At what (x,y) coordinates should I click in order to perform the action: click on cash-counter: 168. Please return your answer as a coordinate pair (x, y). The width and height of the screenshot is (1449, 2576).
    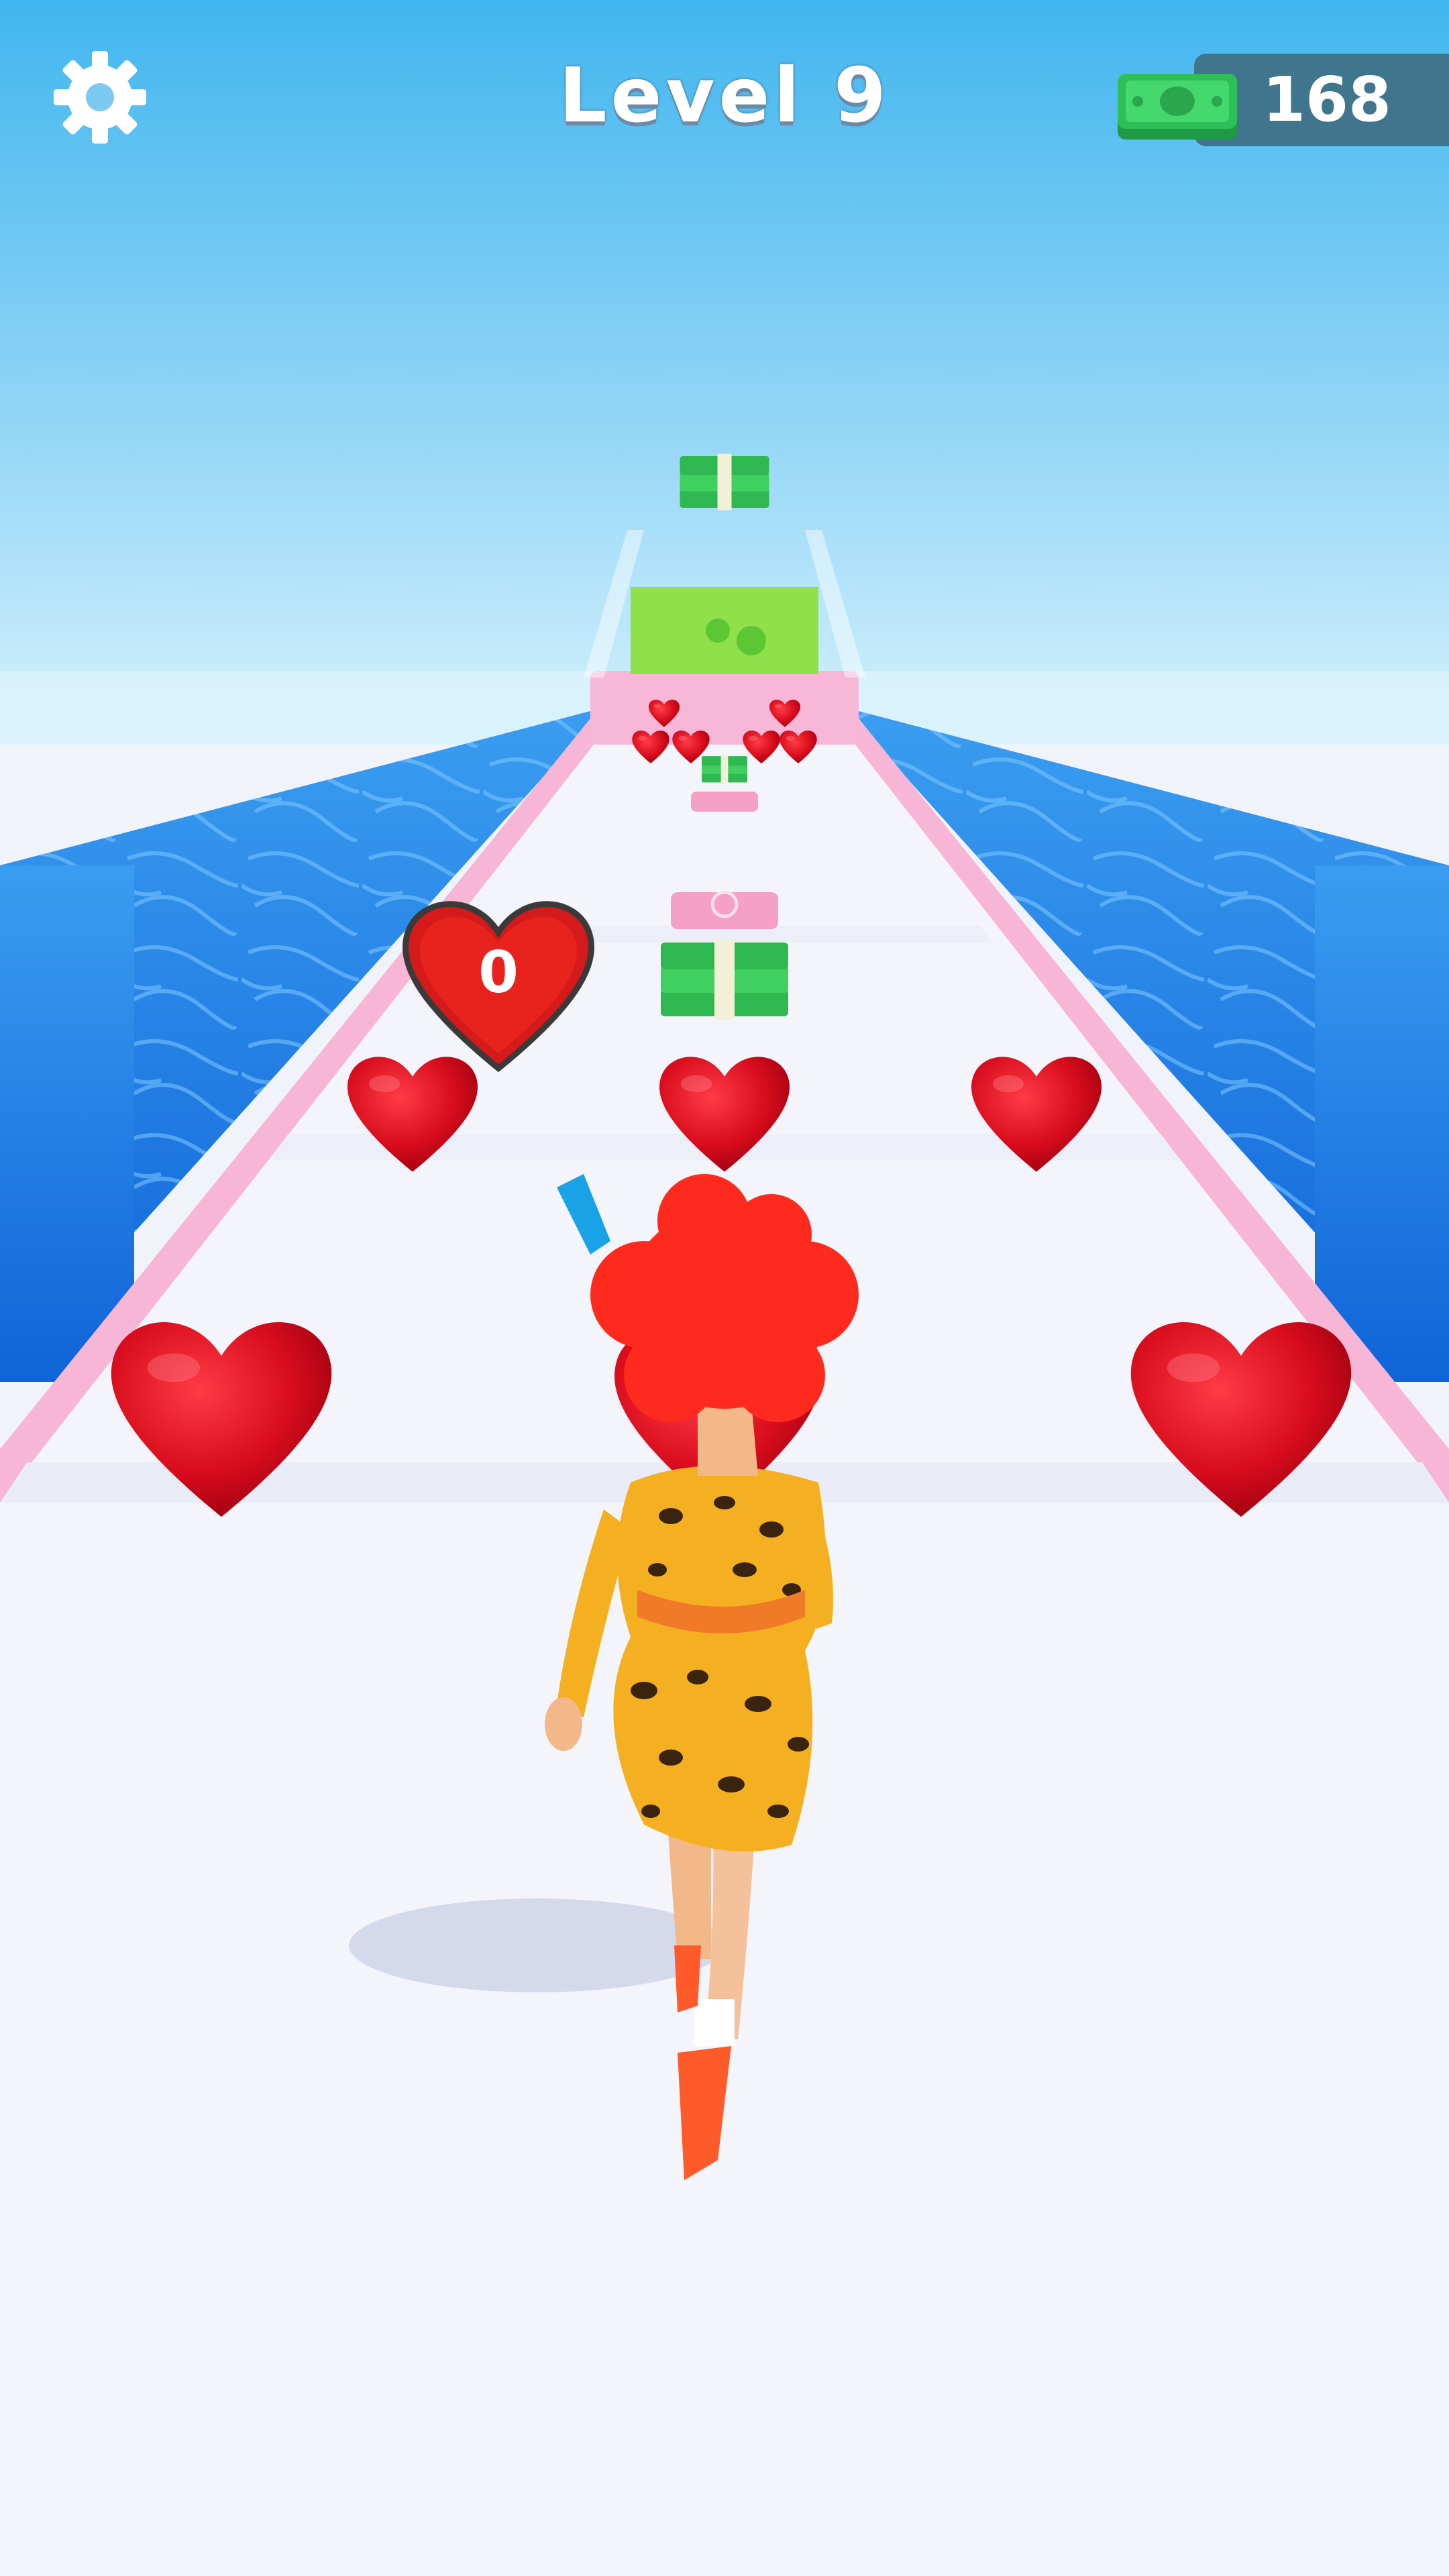
    Looking at the image, I should click on (1281, 100).